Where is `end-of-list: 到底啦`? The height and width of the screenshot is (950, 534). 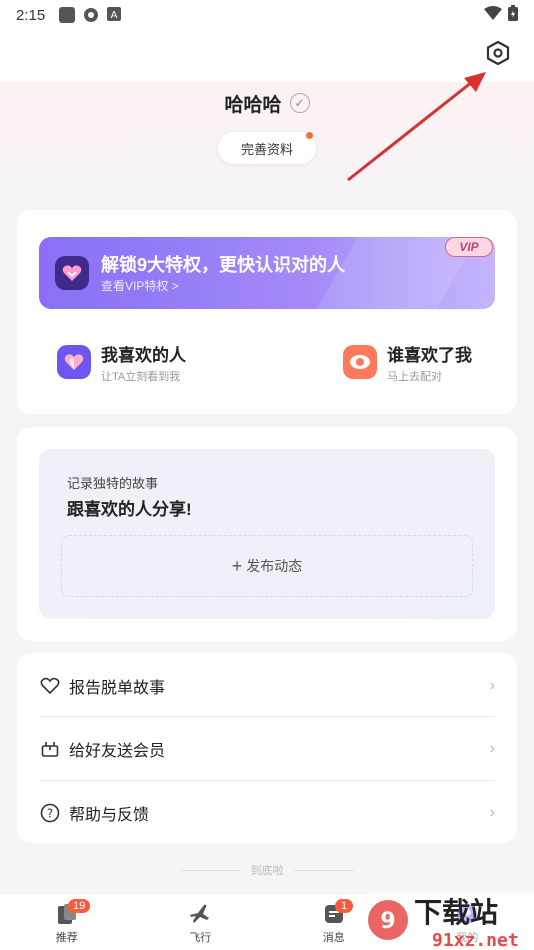 end-of-list: 到底啦 is located at coordinates (267, 870).